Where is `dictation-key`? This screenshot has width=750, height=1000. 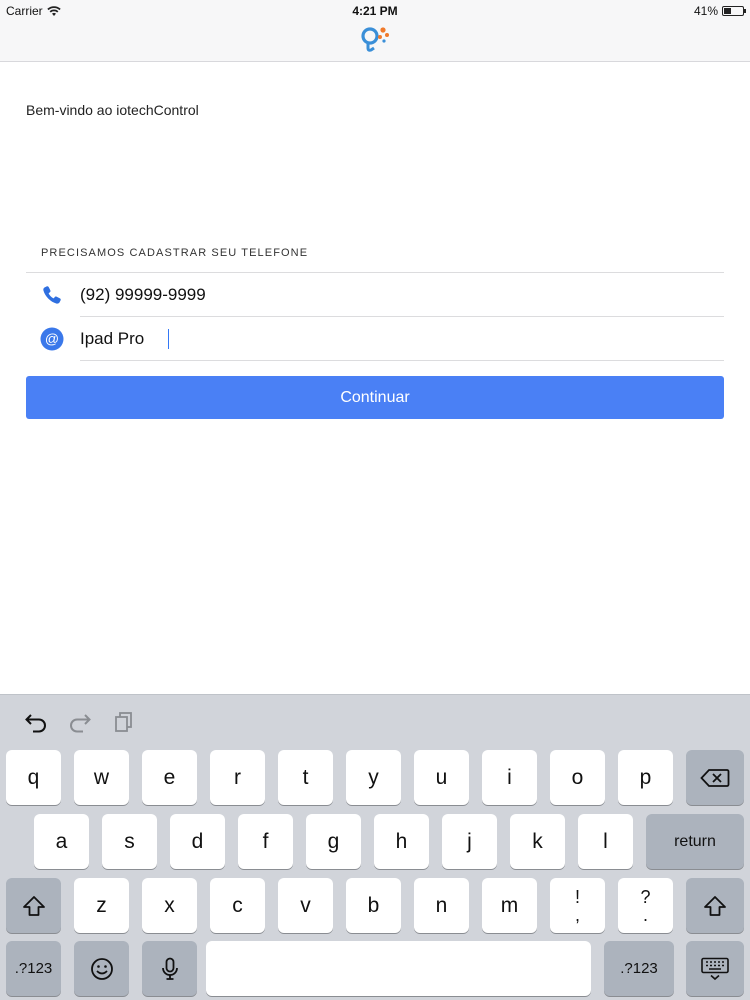
dictation-key is located at coordinates (169, 968).